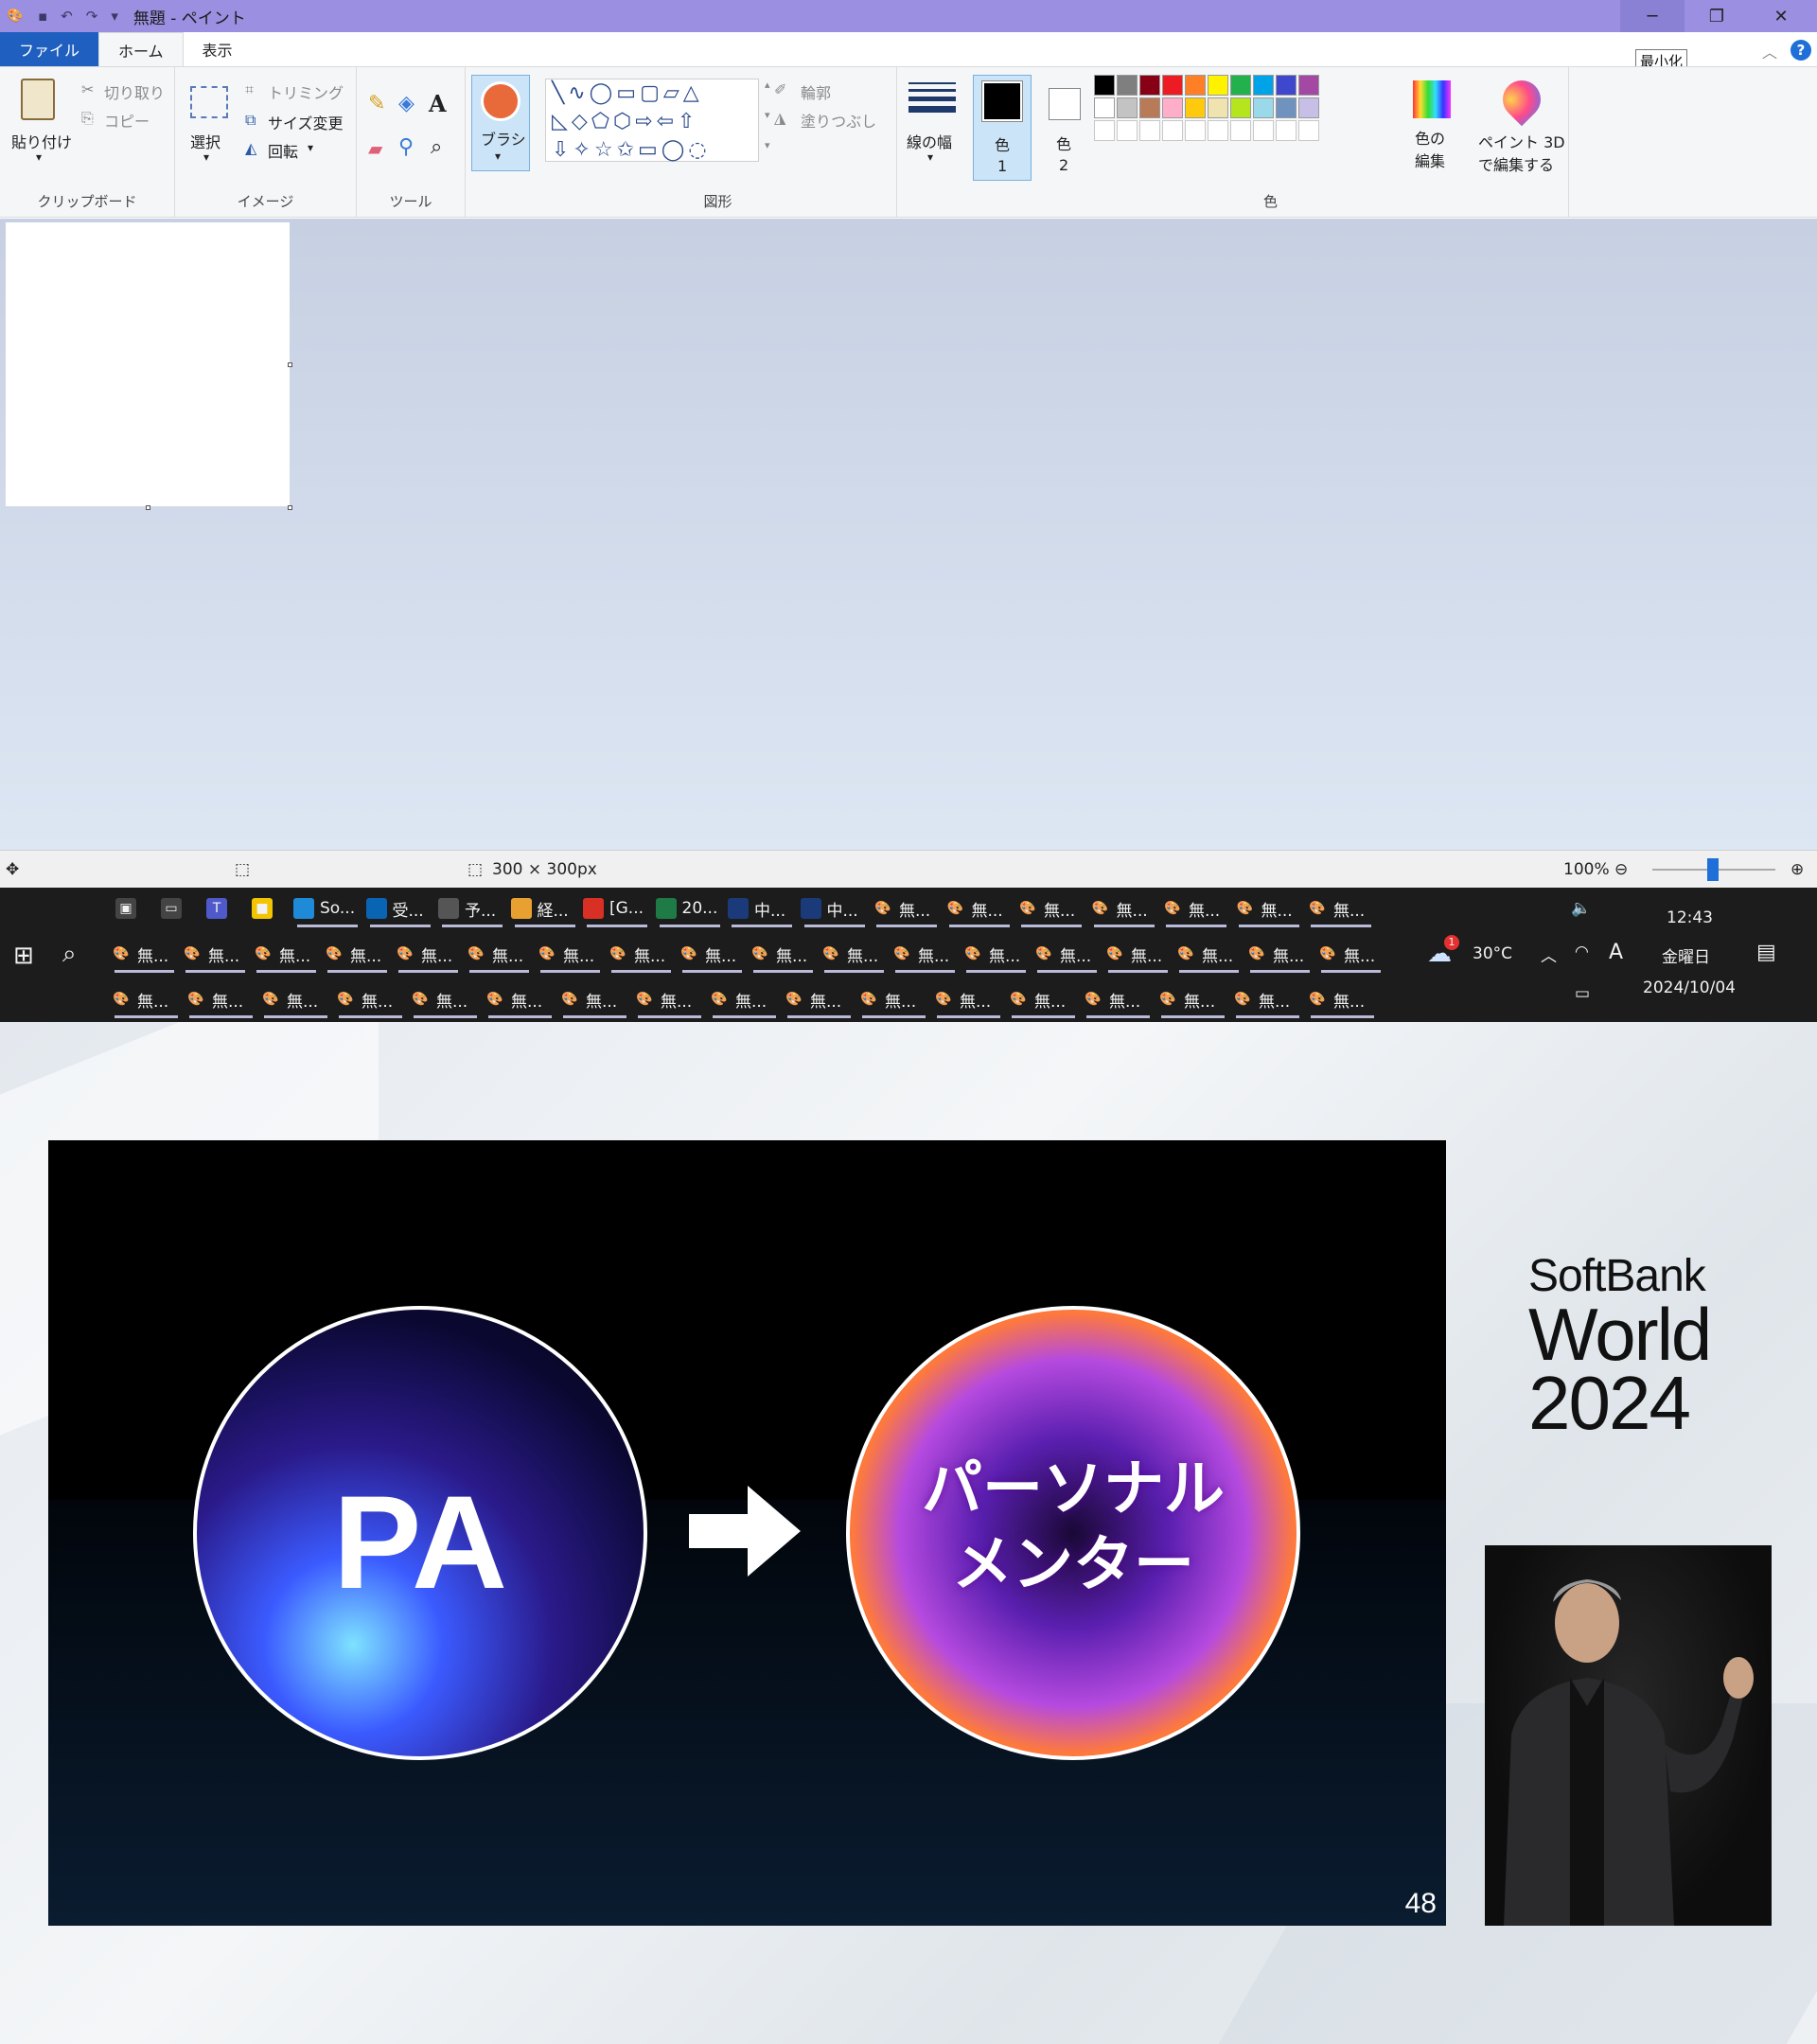  What do you see at coordinates (1549, 954) in the screenshot?
I see `show-hidden-icons: ︿` at bounding box center [1549, 954].